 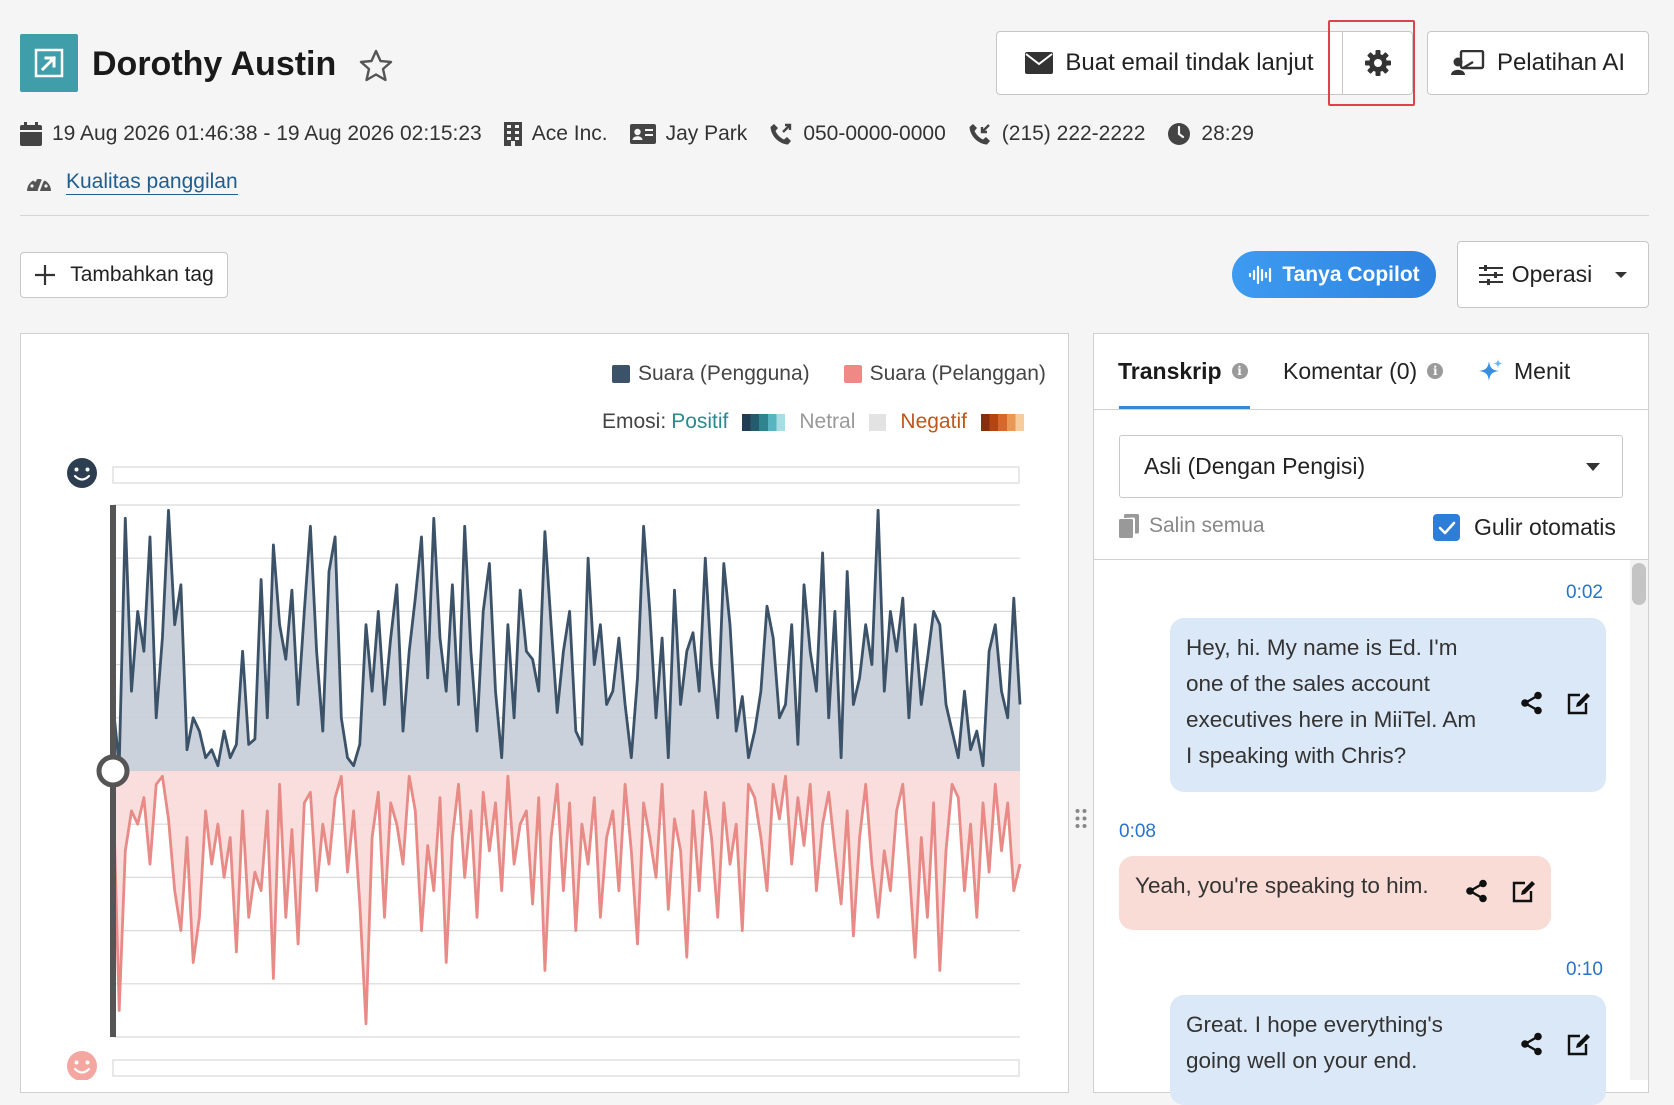 I want to click on playhead-handle, so click(x=113, y=771).